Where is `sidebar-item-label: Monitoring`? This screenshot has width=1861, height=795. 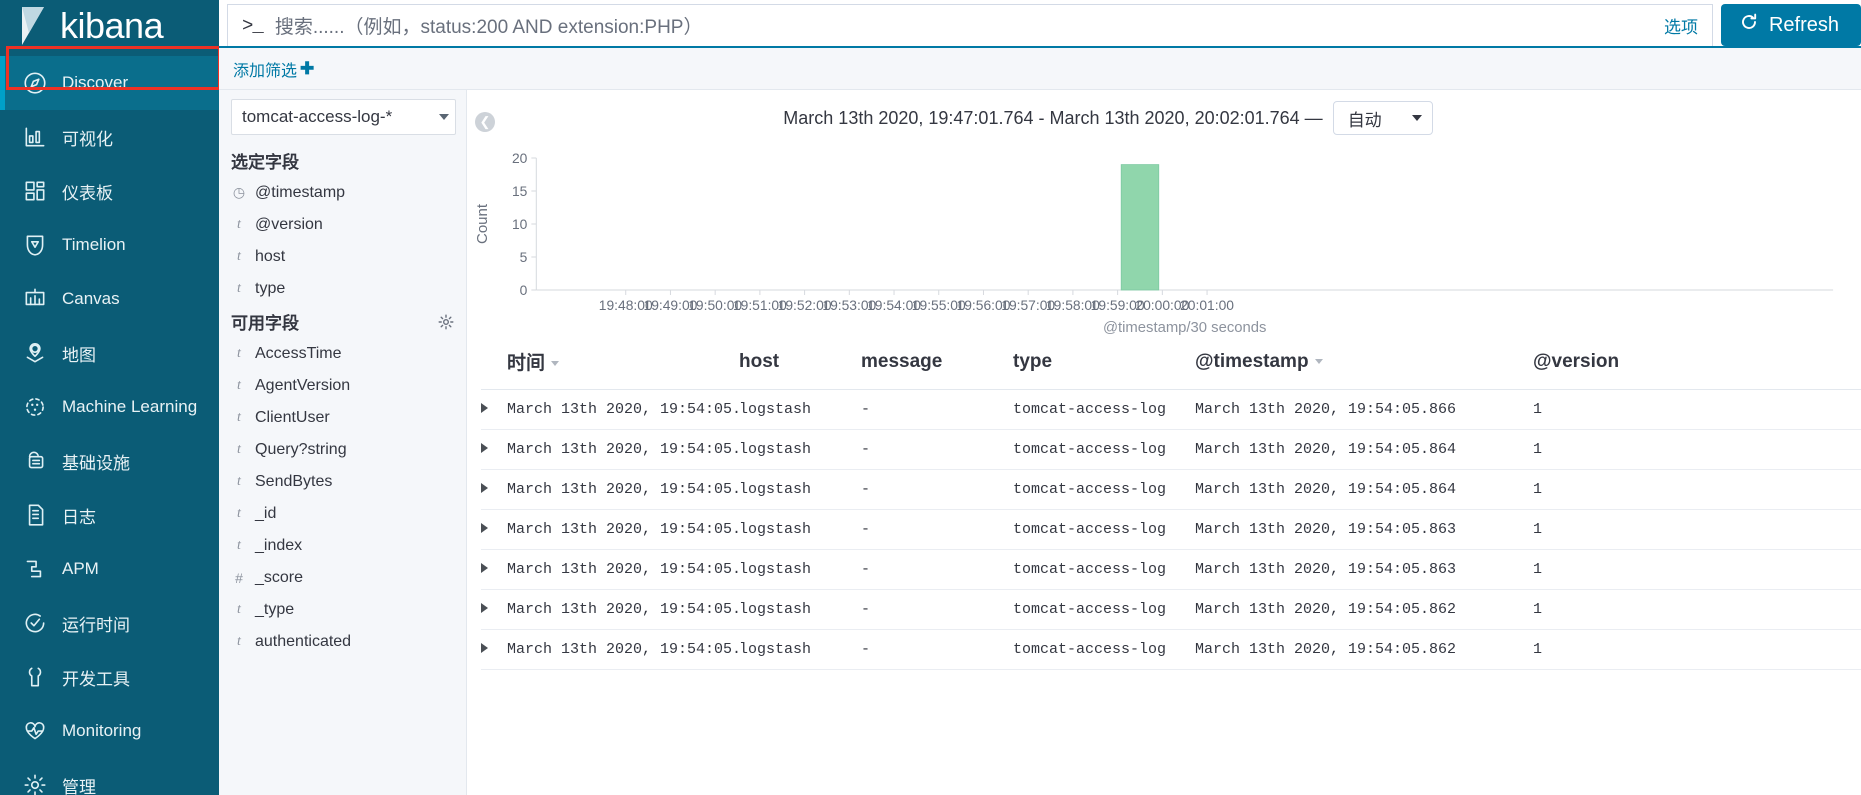 sidebar-item-label: Monitoring is located at coordinates (102, 730).